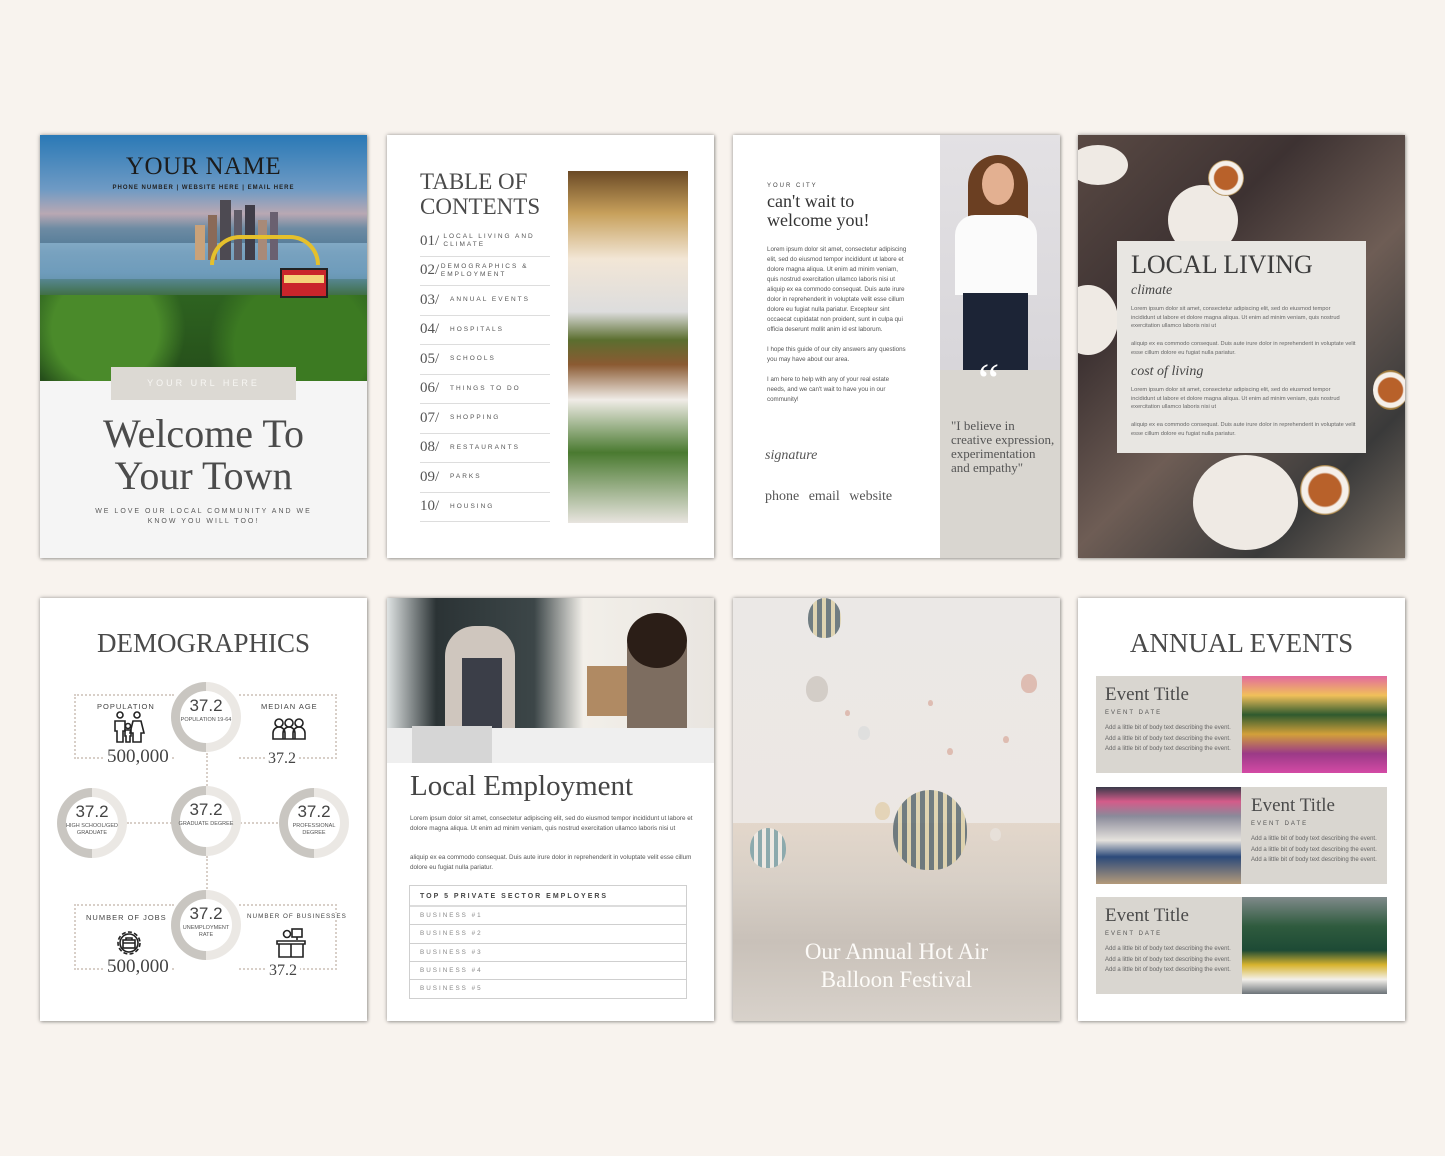 Image resolution: width=1445 pixels, height=1156 pixels. Describe the element at coordinates (126, 917) in the screenshot. I see `jobs-label: NUMBER OF JOBS` at that location.